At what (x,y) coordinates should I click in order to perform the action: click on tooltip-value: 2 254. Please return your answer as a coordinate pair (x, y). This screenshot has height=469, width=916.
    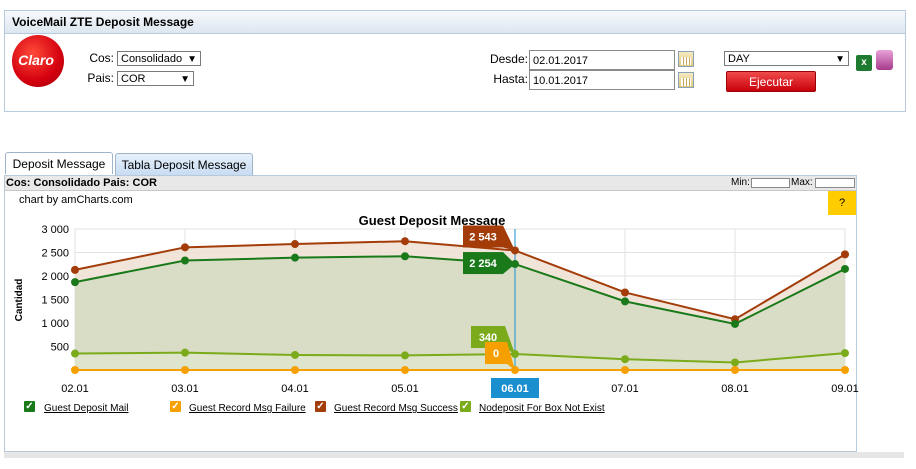
    Looking at the image, I should click on (483, 264).